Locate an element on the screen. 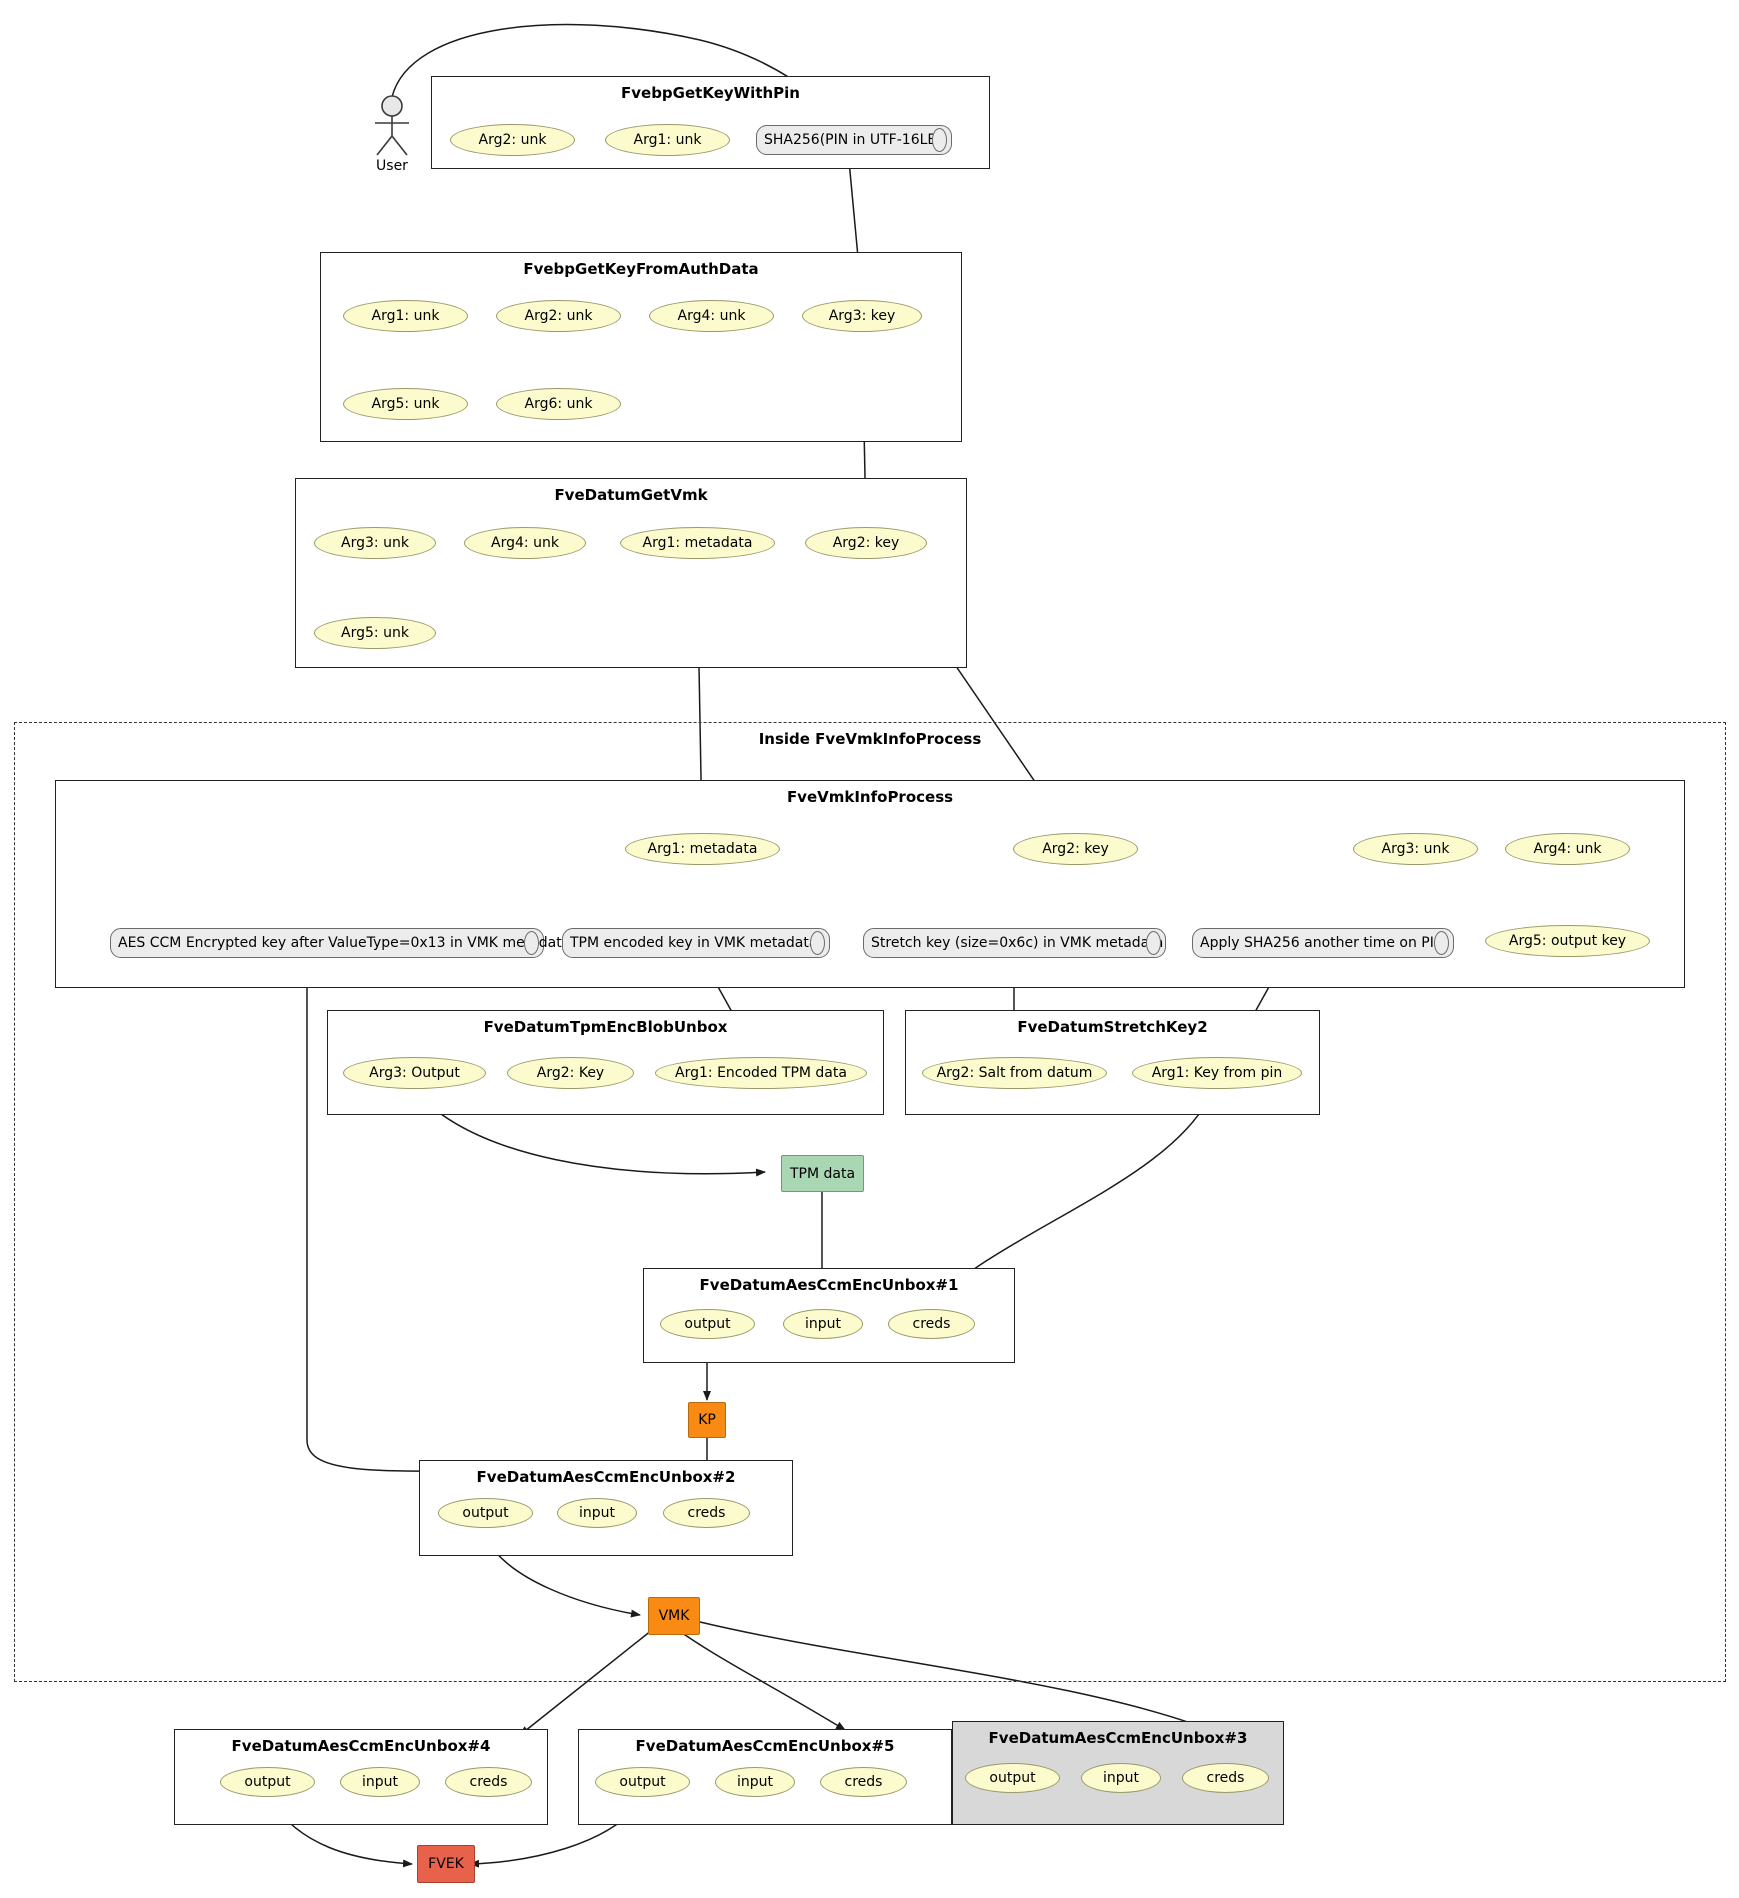 The width and height of the screenshot is (1739, 1898). node-tpm-arg1-encoded-tpm-data: Arg1: Encoded TPM data is located at coordinates (761, 1073).